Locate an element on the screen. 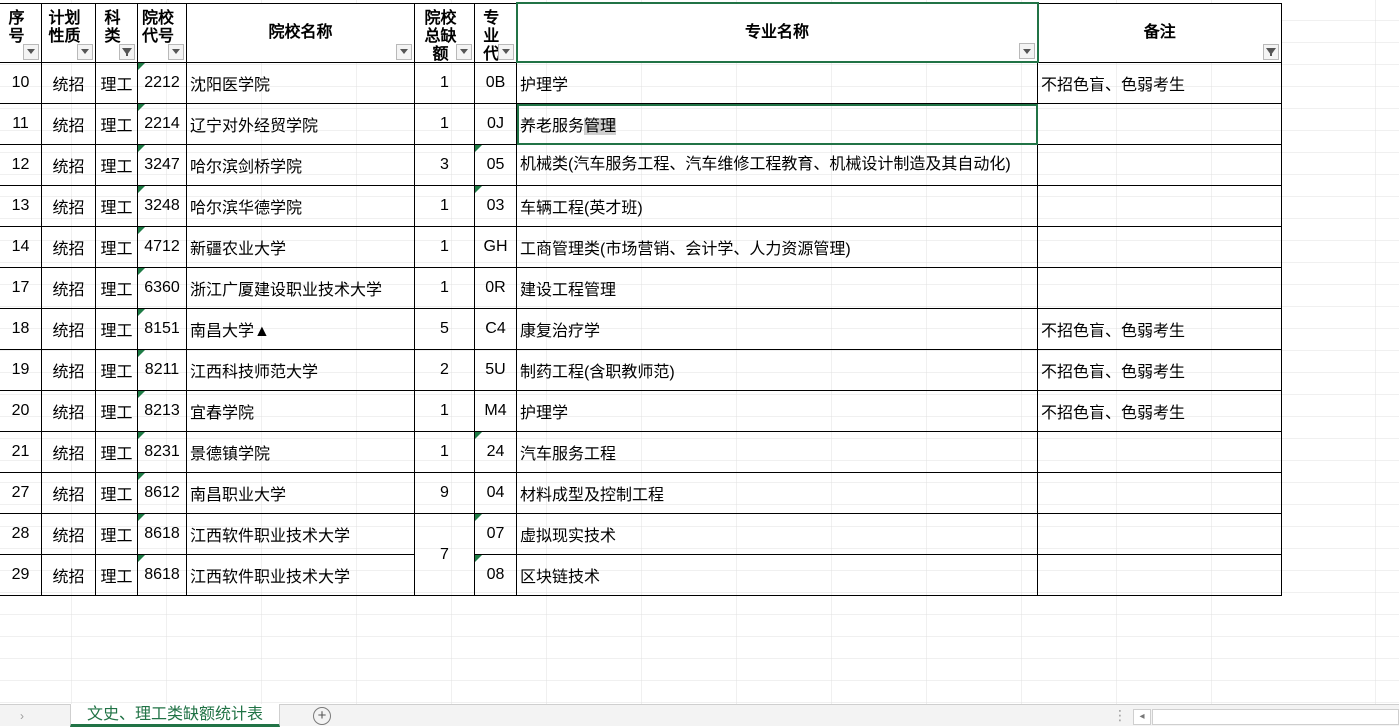  cell-major-name: 机械类(汽车服务工程、汽车维修工程教育、机械设计制造及其自动化) is located at coordinates (777, 165).